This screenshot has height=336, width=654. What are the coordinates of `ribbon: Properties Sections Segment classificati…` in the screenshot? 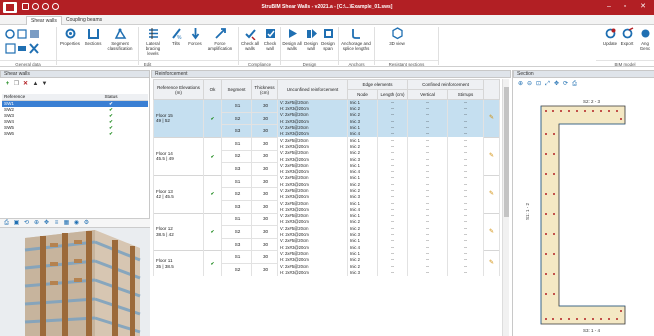 It's located at (327, 46).